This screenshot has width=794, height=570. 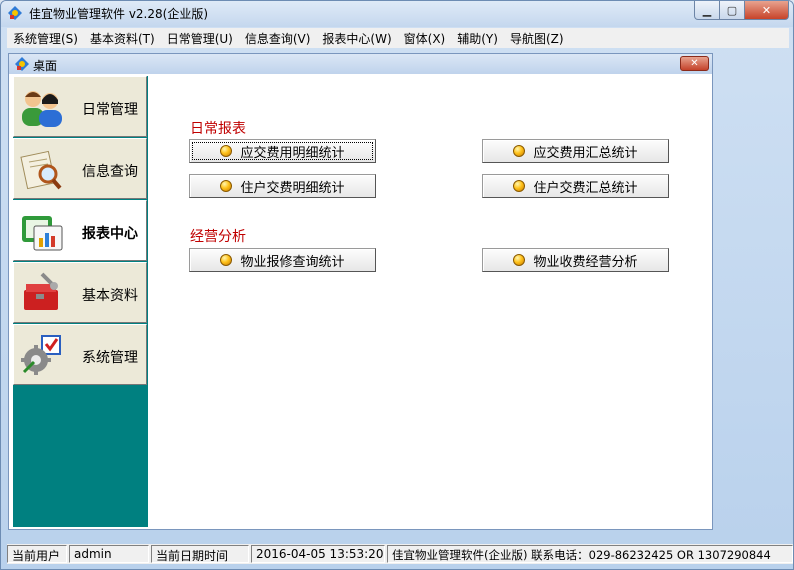 What do you see at coordinates (80, 168) in the screenshot?
I see `sidebar-item-query: 信息查询` at bounding box center [80, 168].